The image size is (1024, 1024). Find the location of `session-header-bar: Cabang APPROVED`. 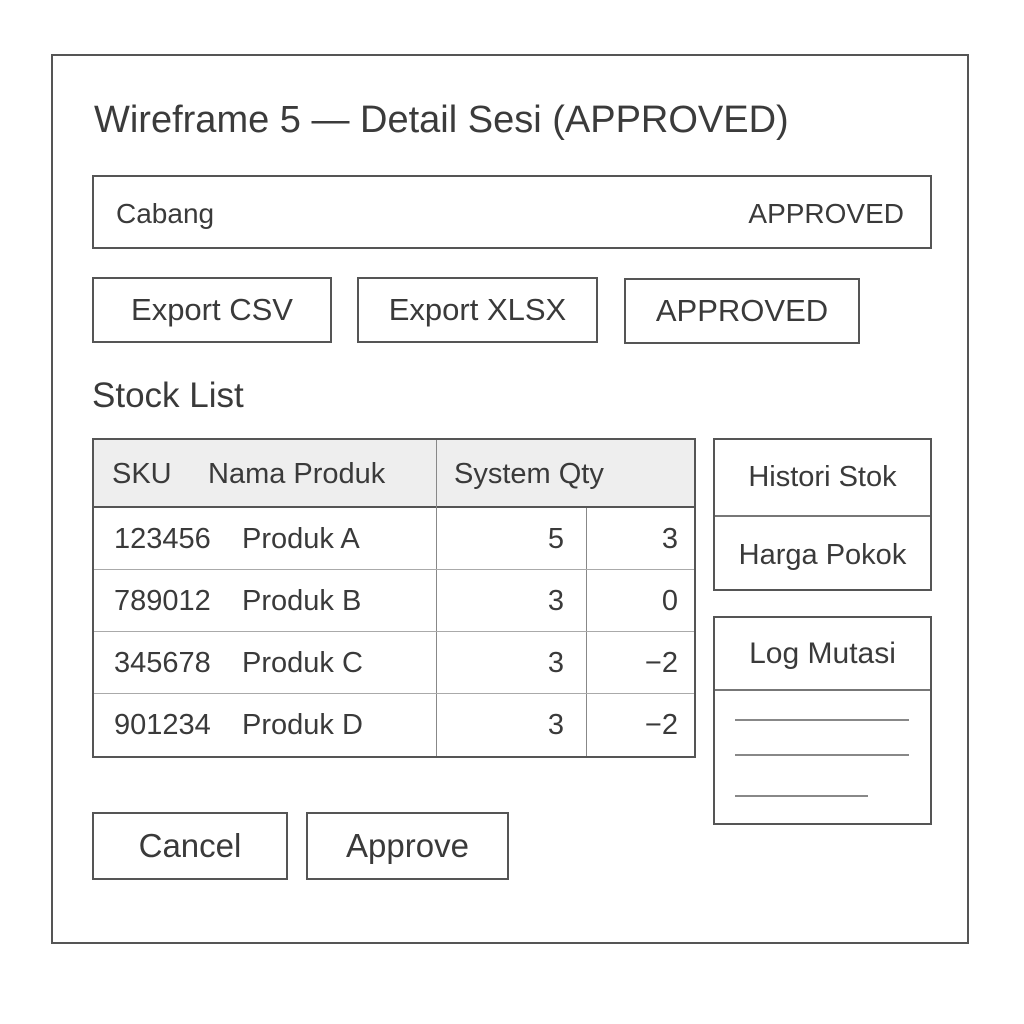

session-header-bar: Cabang APPROVED is located at coordinates (512, 212).